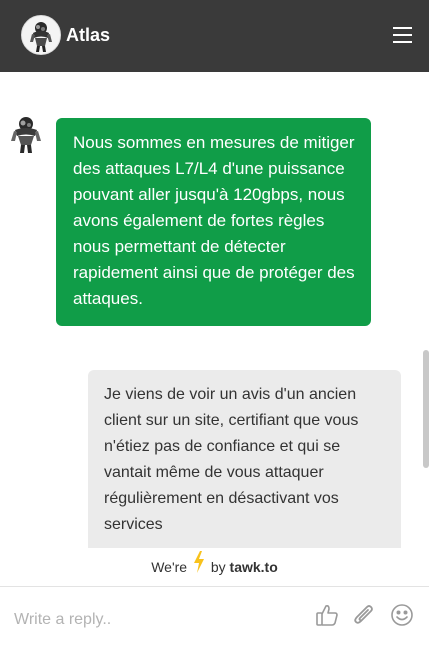 This screenshot has width=429, height=649. I want to click on chat-title: Atlas, so click(88, 35).